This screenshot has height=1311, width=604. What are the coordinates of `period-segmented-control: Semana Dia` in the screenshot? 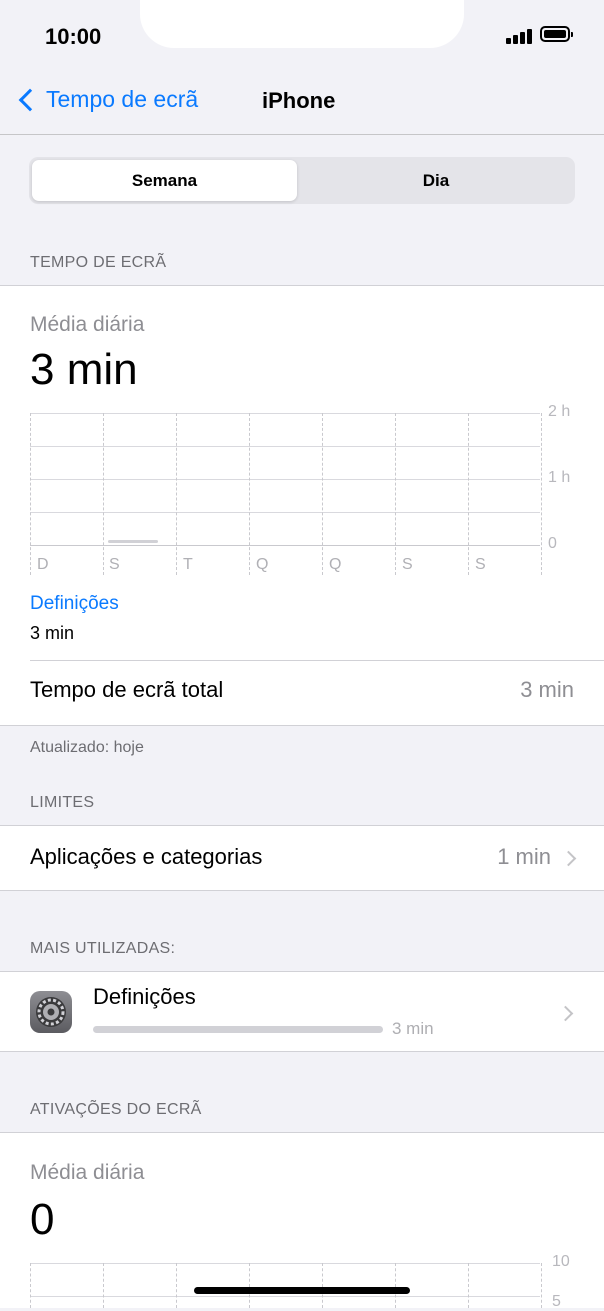 It's located at (302, 180).